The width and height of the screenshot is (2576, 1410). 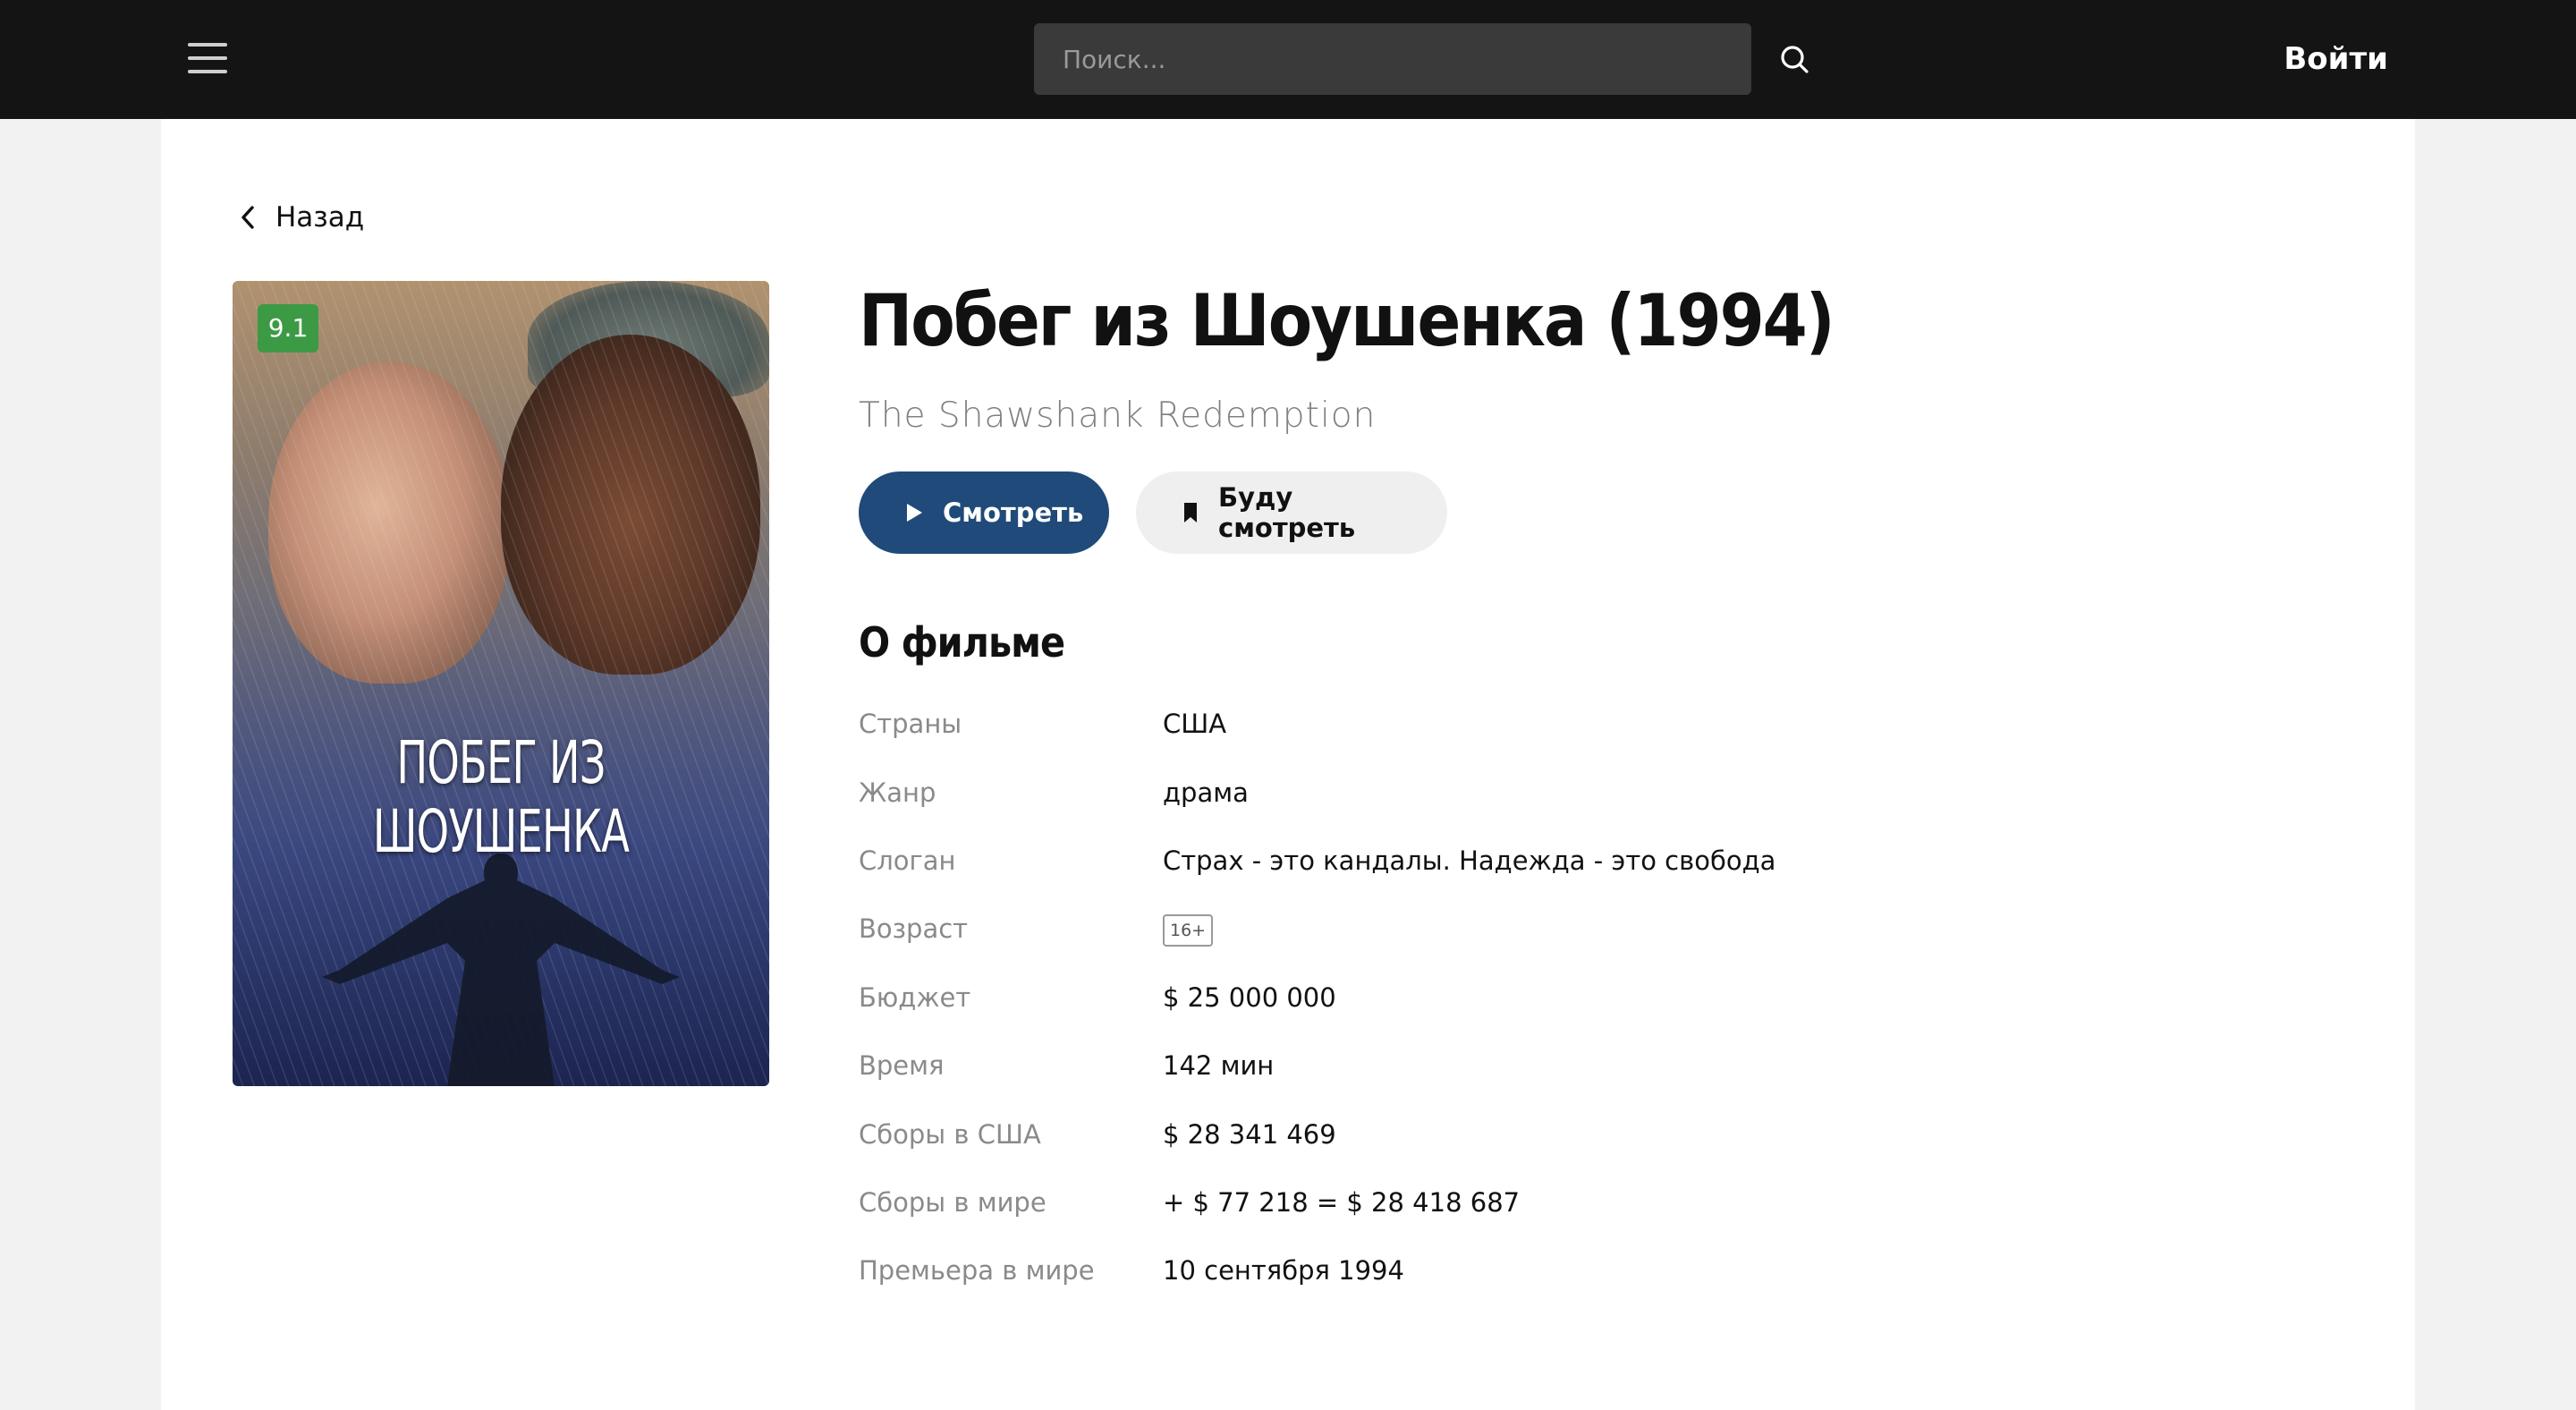 What do you see at coordinates (1190, 513) in the screenshot?
I see `bookmark-icon` at bounding box center [1190, 513].